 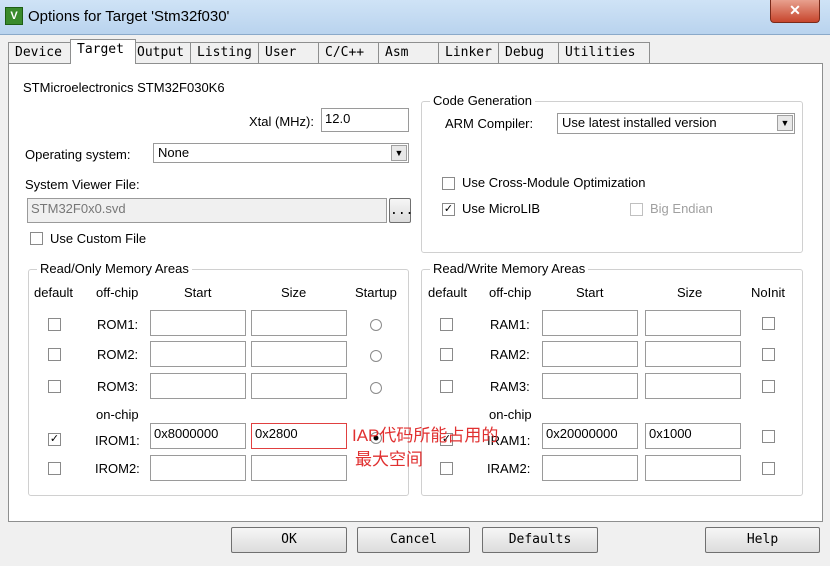 What do you see at coordinates (376, 388) in the screenshot?
I see `rom3-startup-radio` at bounding box center [376, 388].